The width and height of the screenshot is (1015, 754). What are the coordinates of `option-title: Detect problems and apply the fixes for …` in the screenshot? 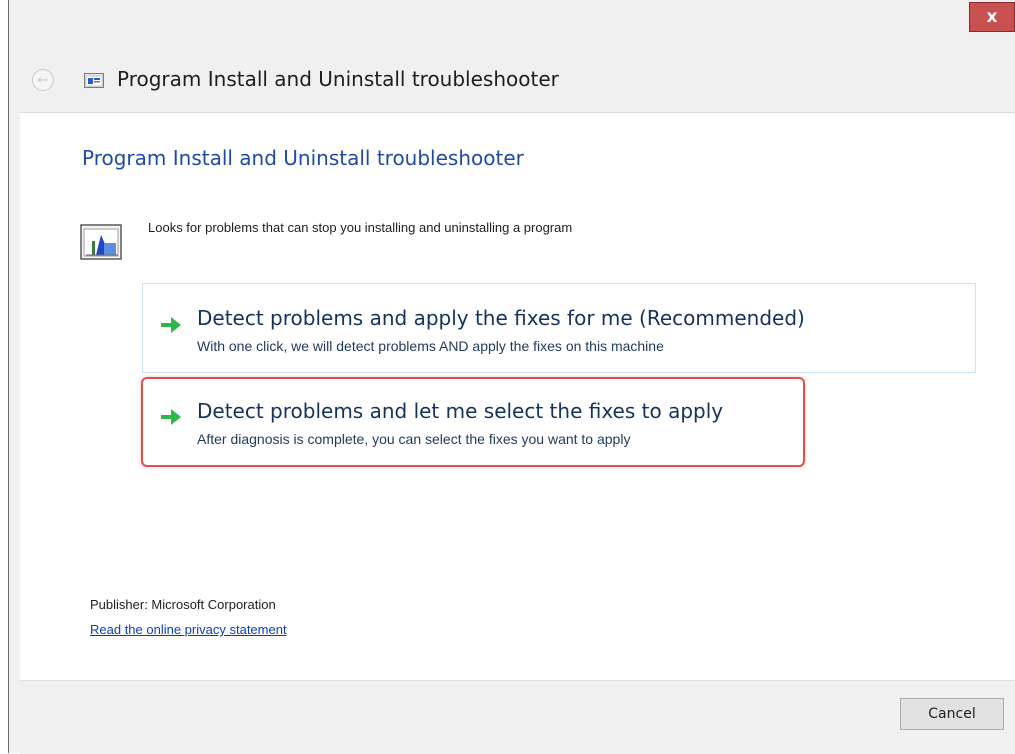 It's located at (501, 318).